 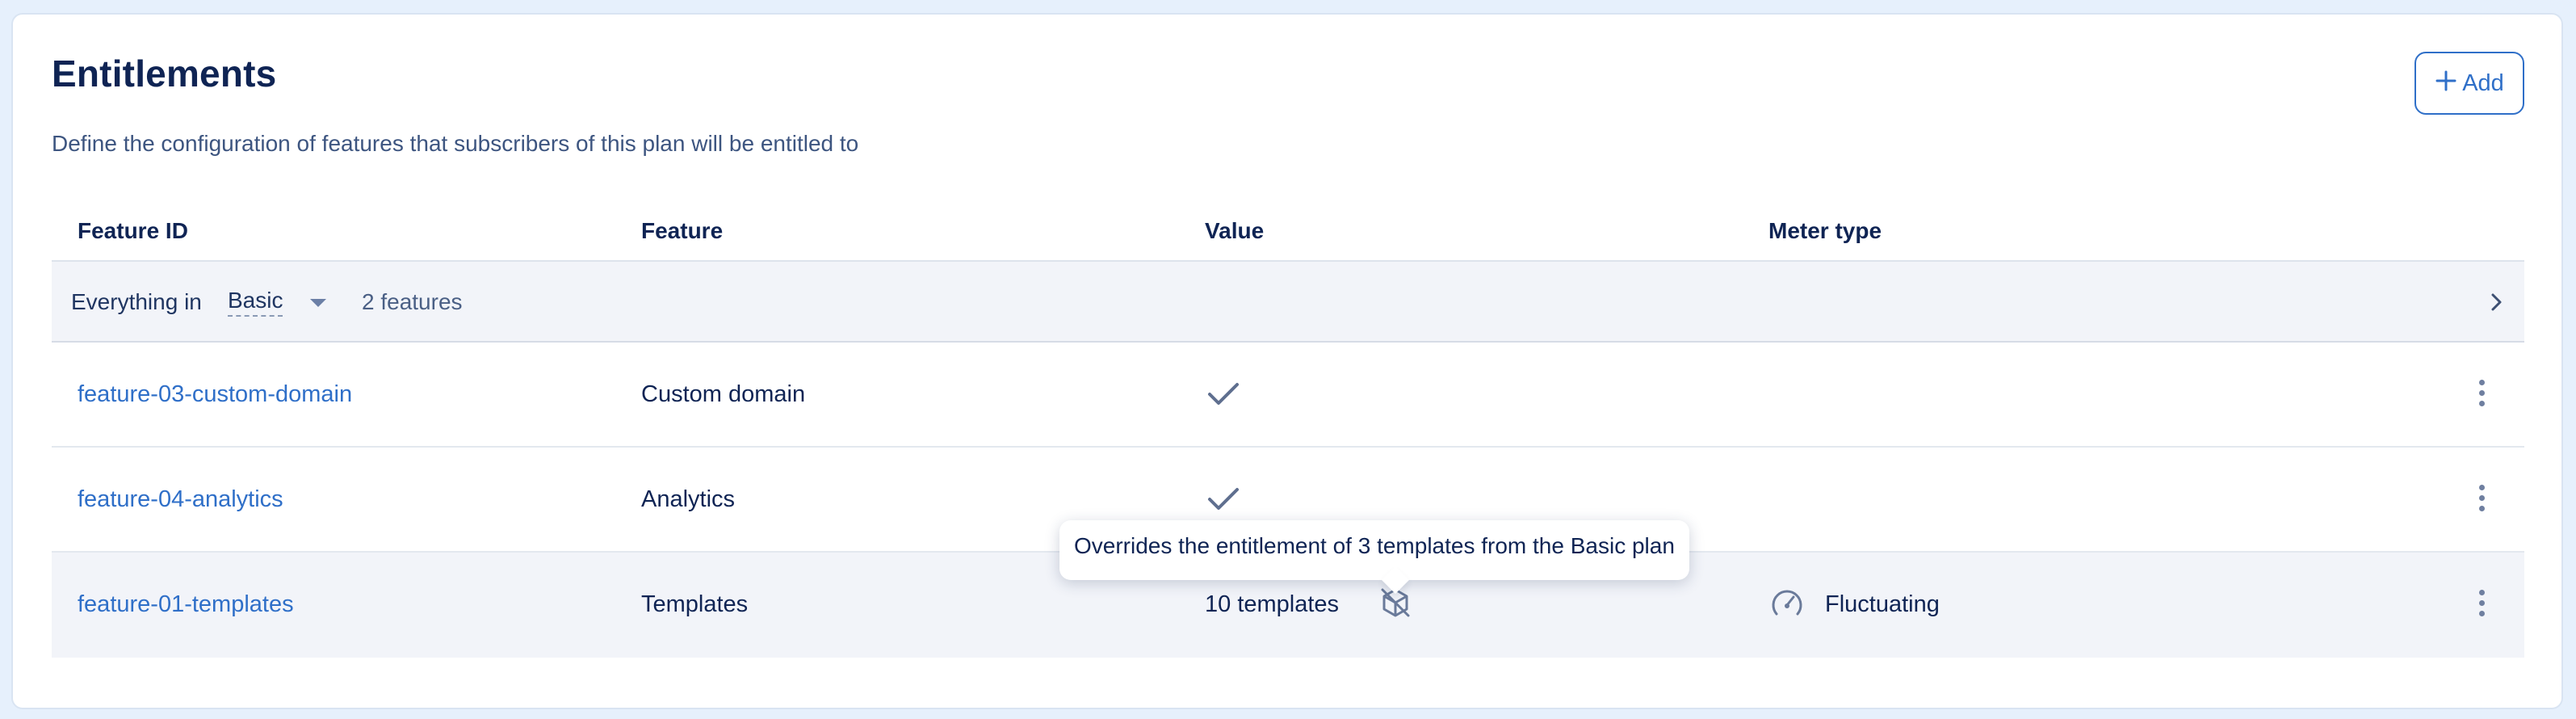 I want to click on chevron-right-icon, so click(x=2497, y=304).